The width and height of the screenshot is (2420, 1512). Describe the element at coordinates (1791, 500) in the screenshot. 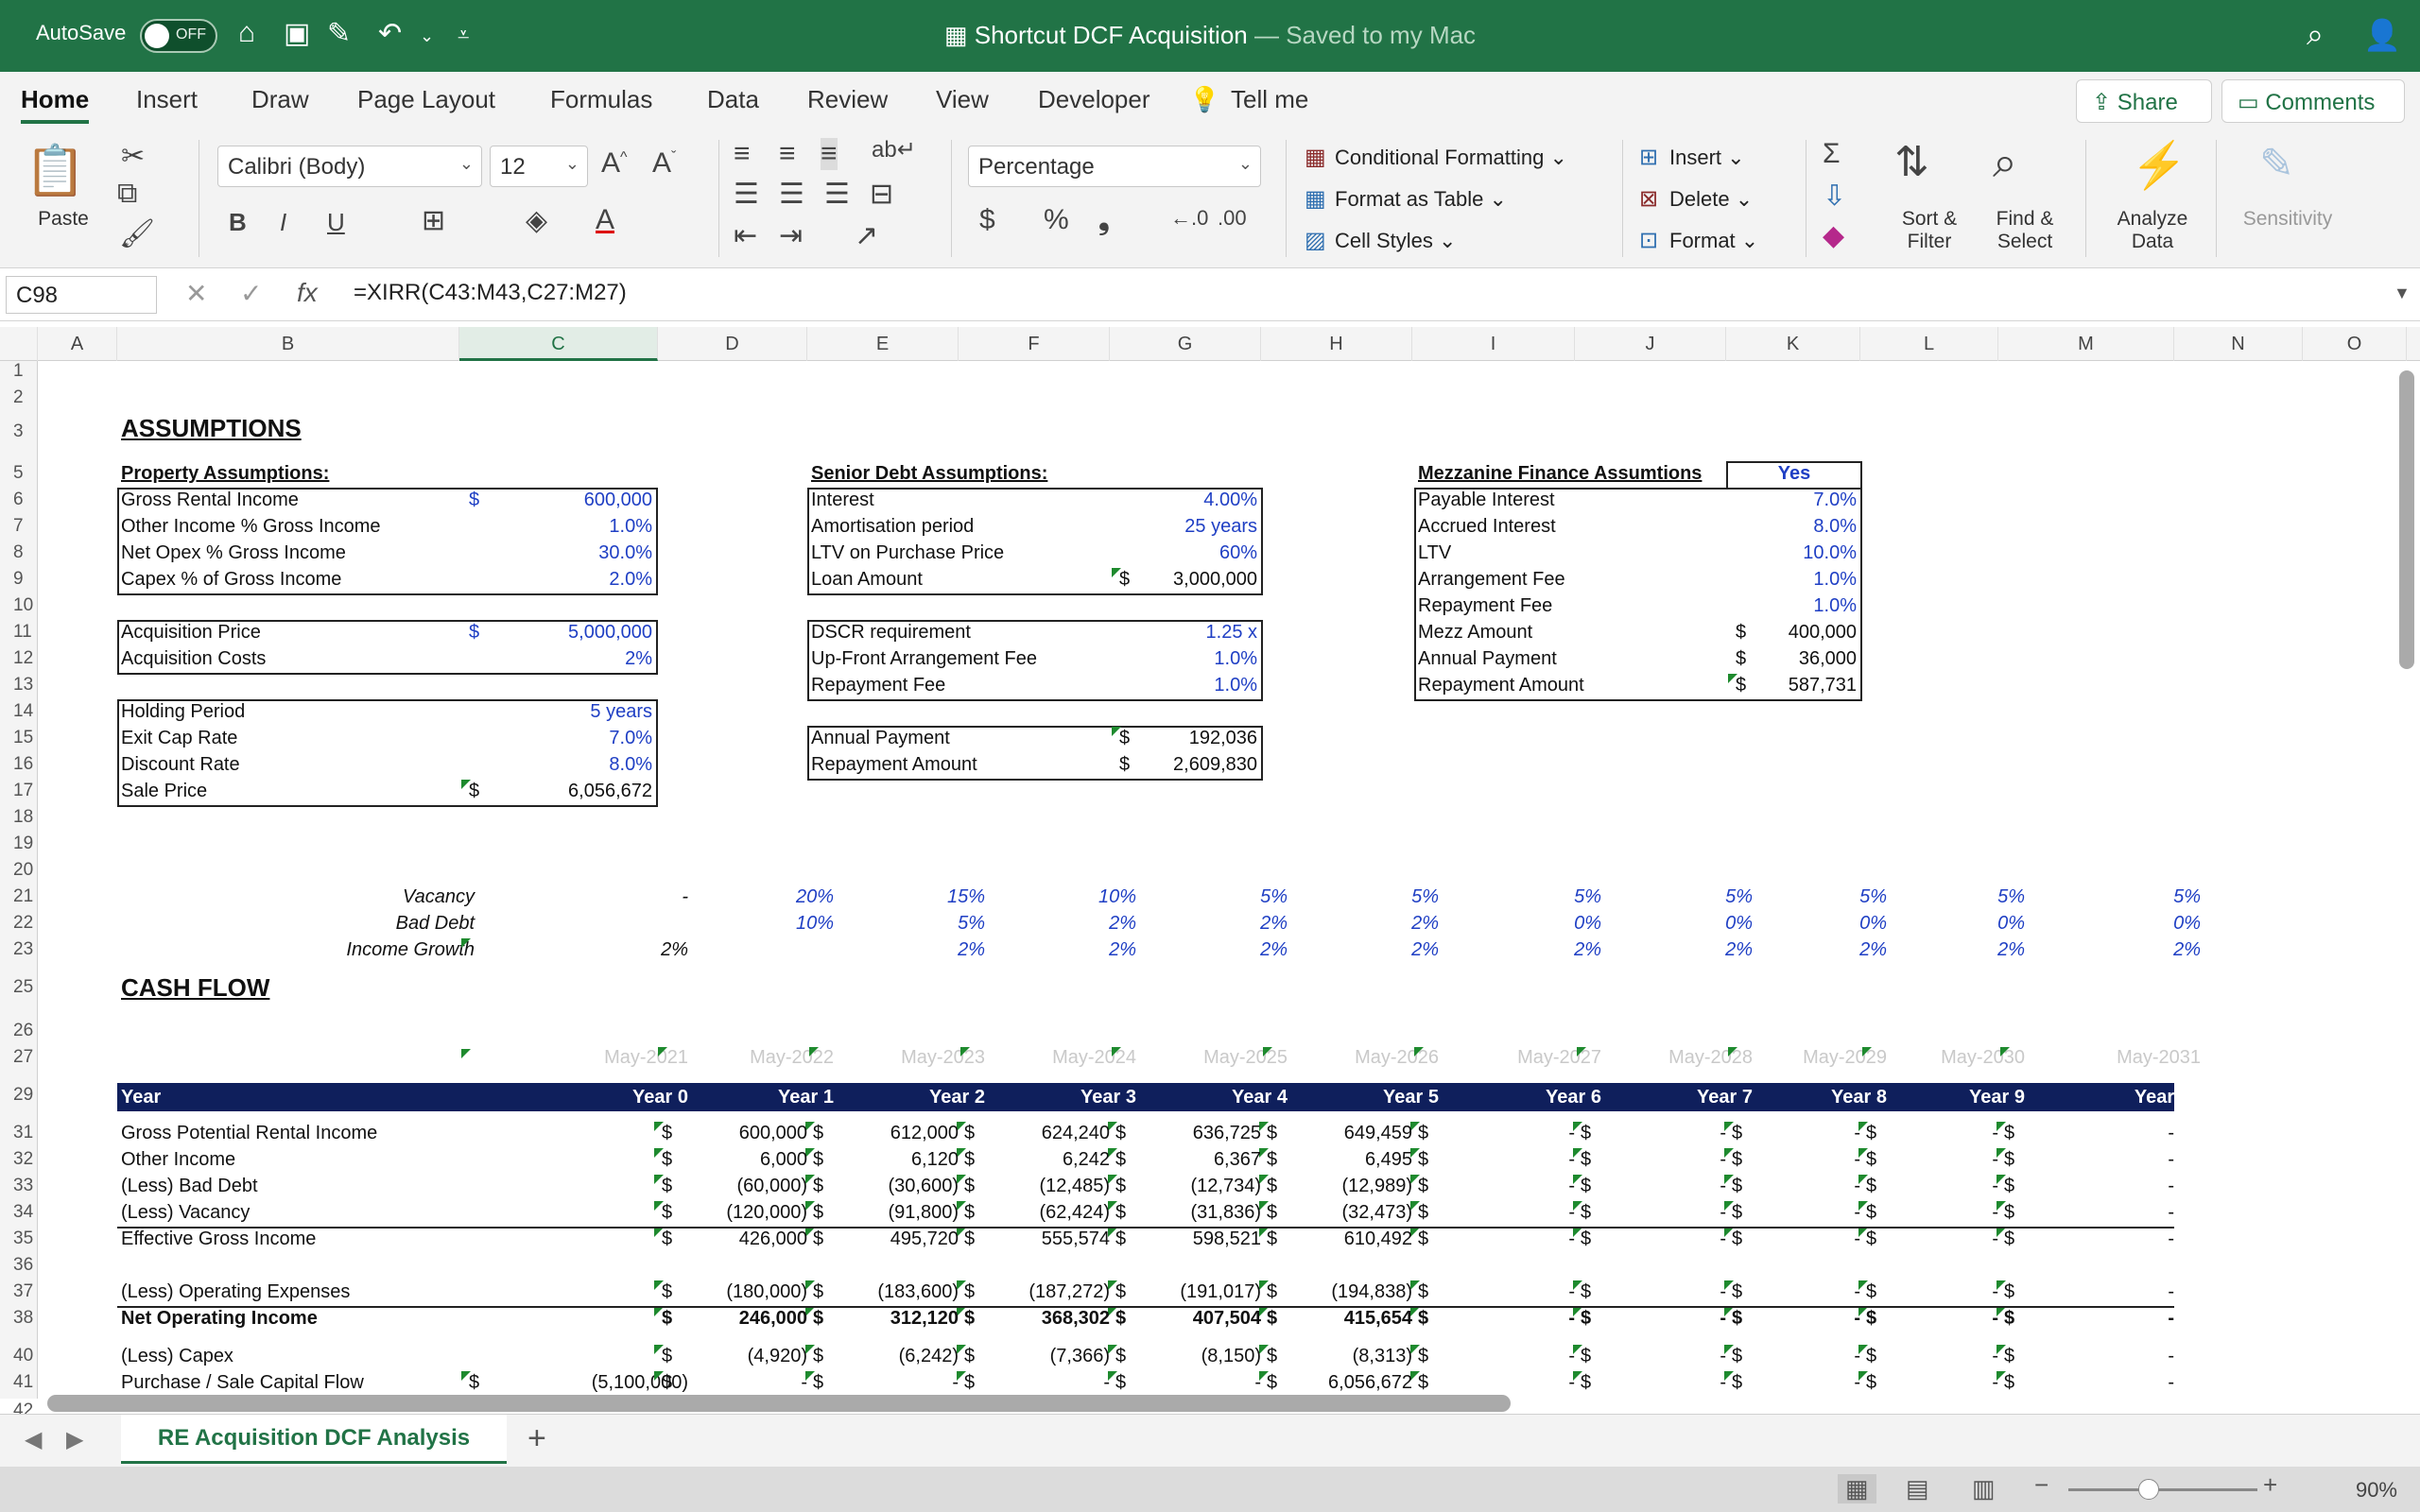

I see `cell-value: 7.0%` at that location.